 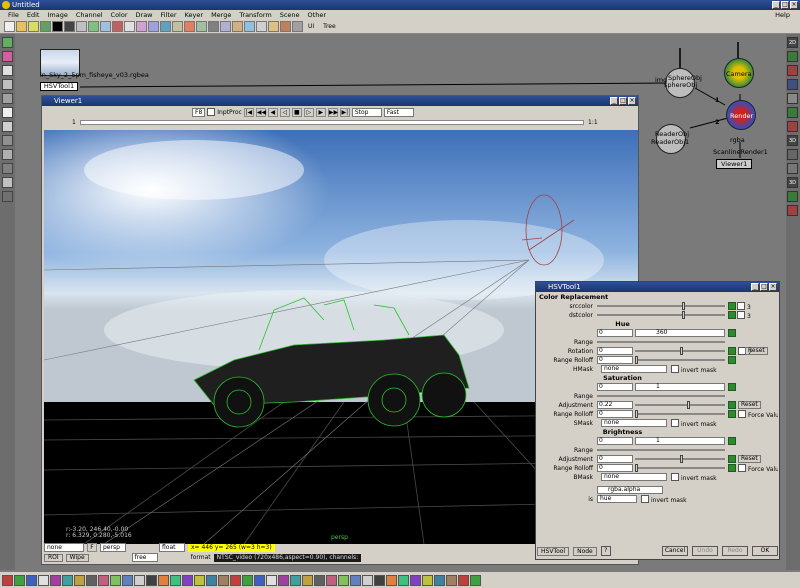 What do you see at coordinates (55, 580) in the screenshot?
I see `bottom-tool-5-icon` at bounding box center [55, 580].